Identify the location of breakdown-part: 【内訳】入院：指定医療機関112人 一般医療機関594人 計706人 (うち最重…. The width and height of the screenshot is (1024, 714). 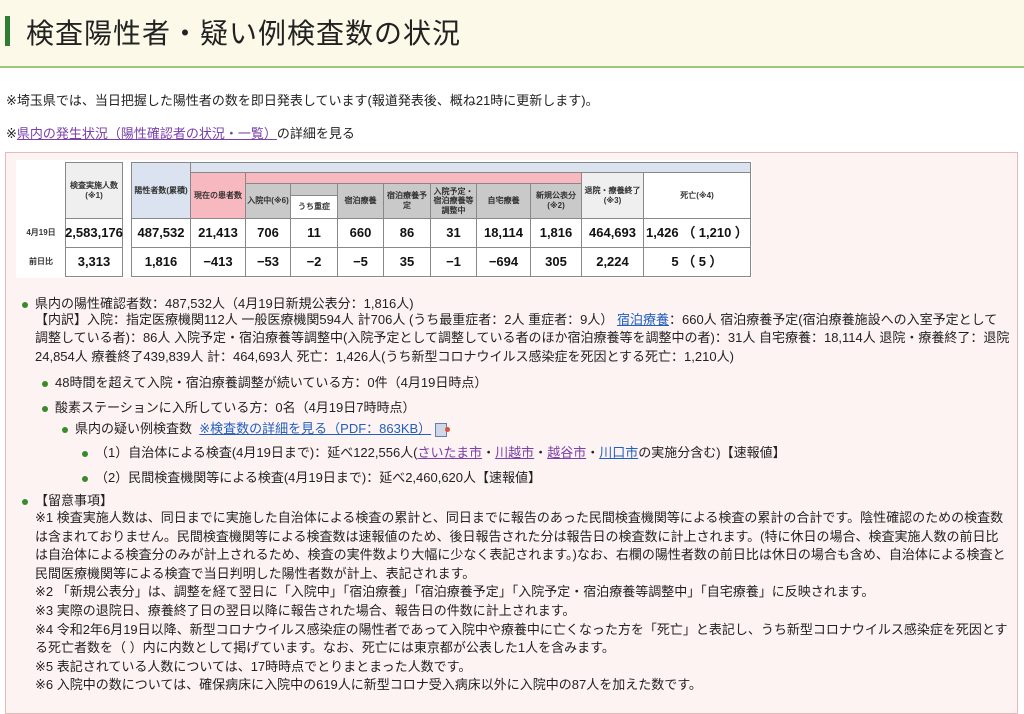
(326, 319).